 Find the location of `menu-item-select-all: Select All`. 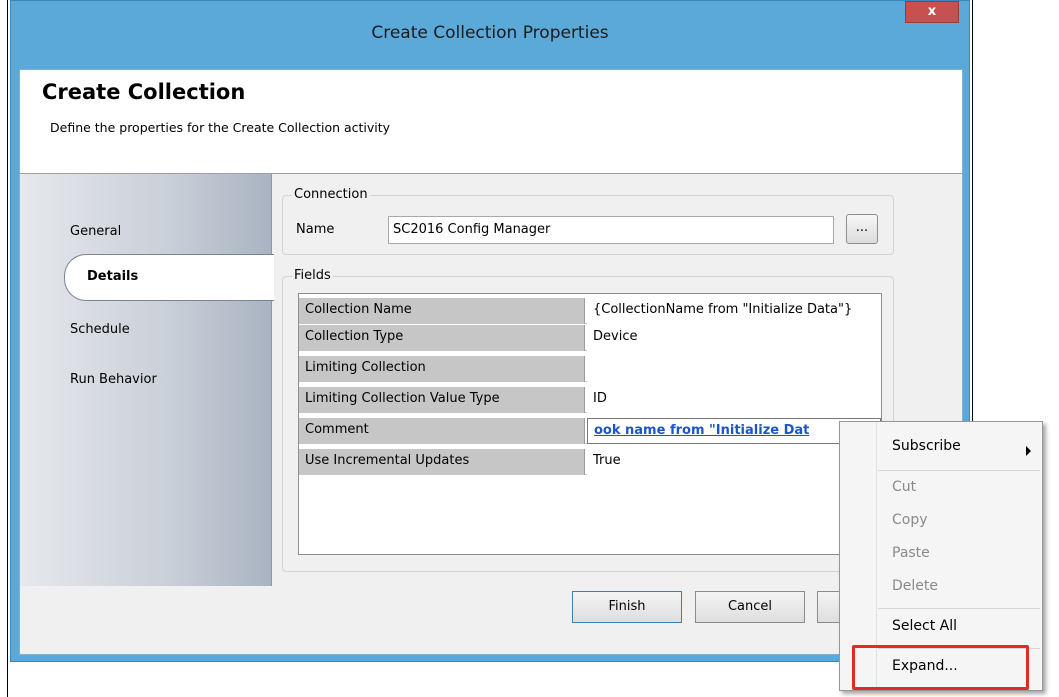

menu-item-select-all: Select All is located at coordinates (924, 626).